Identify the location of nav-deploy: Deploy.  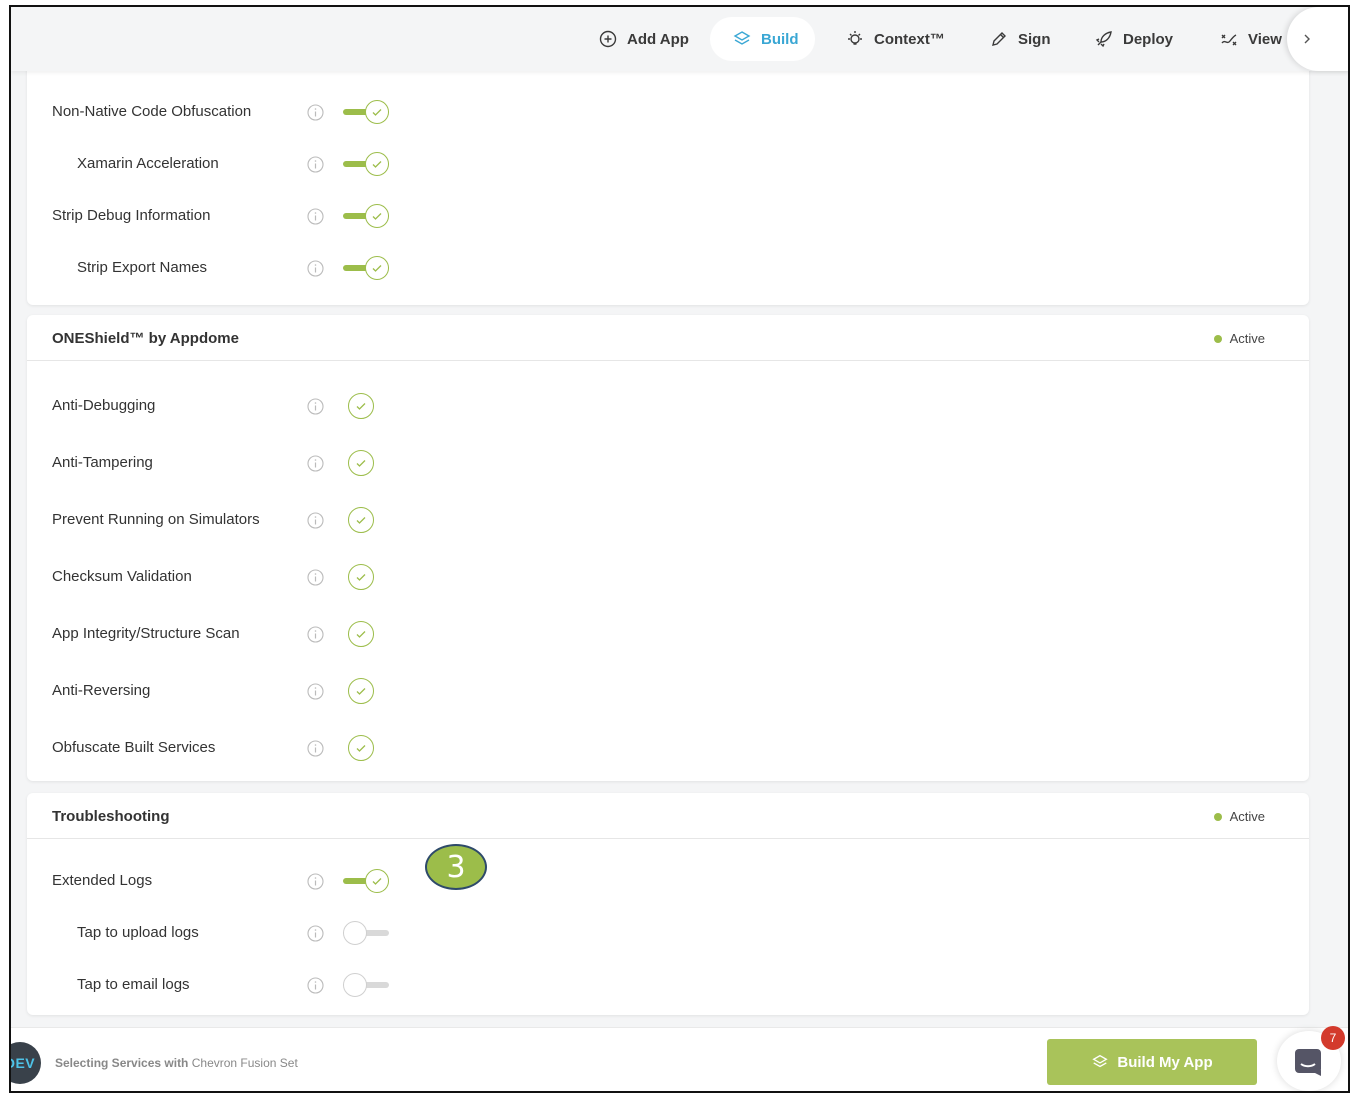
(1133, 39).